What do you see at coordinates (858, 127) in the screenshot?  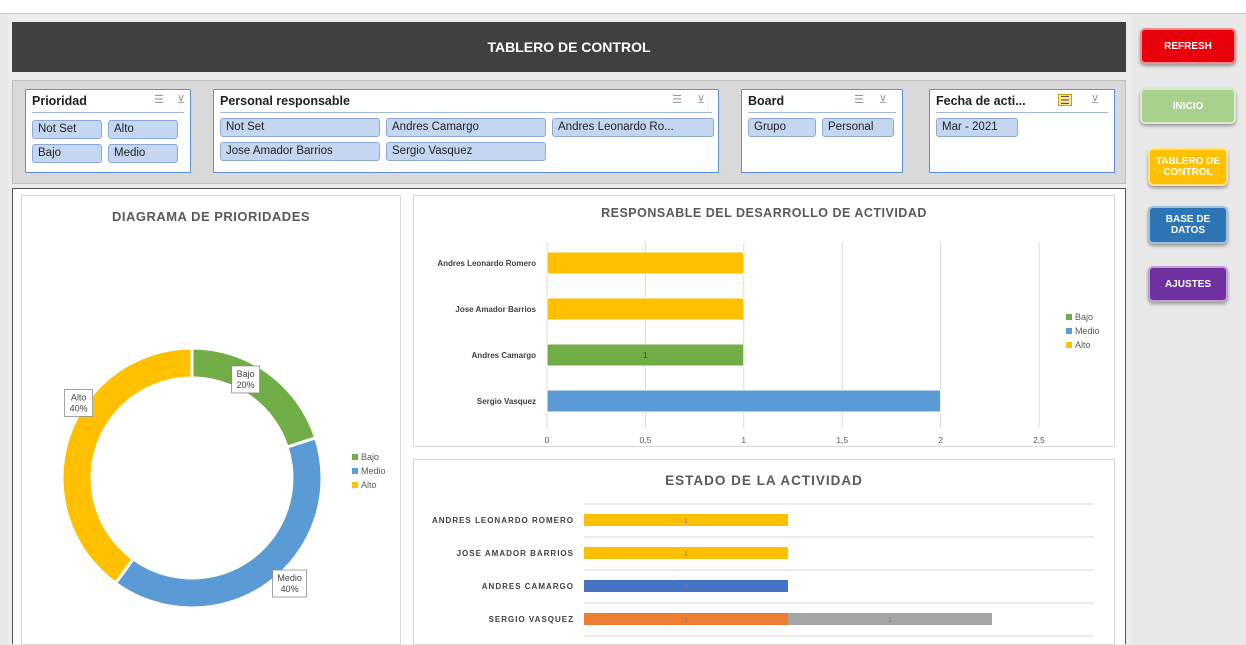 I see `chip-personal: Personal` at bounding box center [858, 127].